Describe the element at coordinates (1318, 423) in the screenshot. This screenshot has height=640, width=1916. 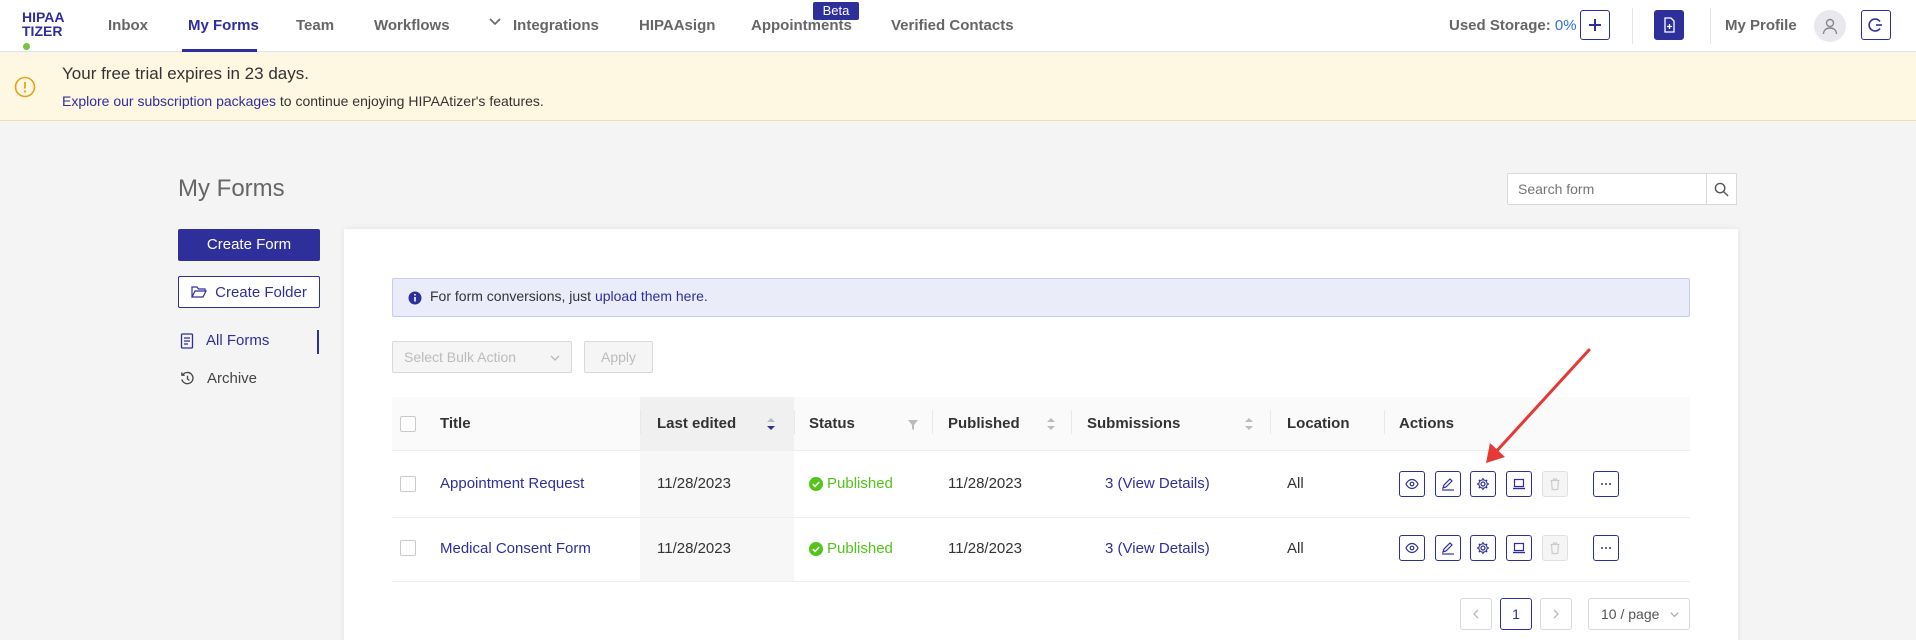
I see `col-location: Location` at that location.